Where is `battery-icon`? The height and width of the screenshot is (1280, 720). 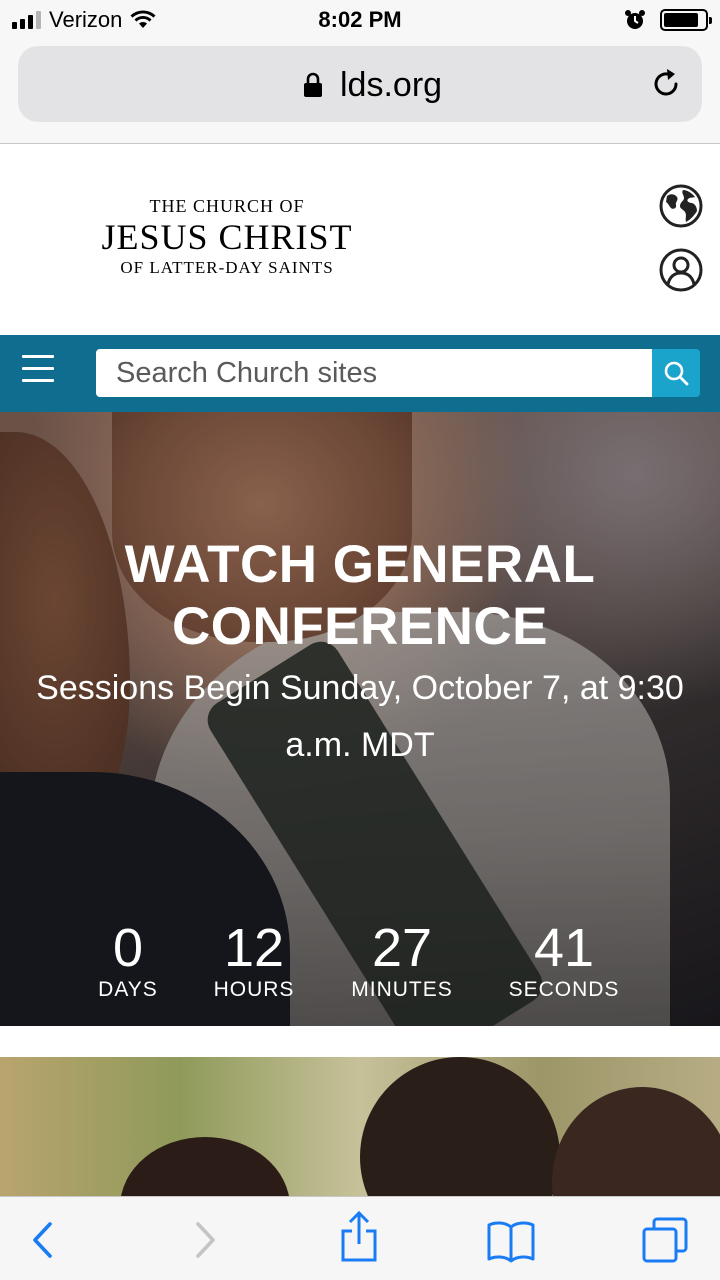 battery-icon is located at coordinates (686, 20).